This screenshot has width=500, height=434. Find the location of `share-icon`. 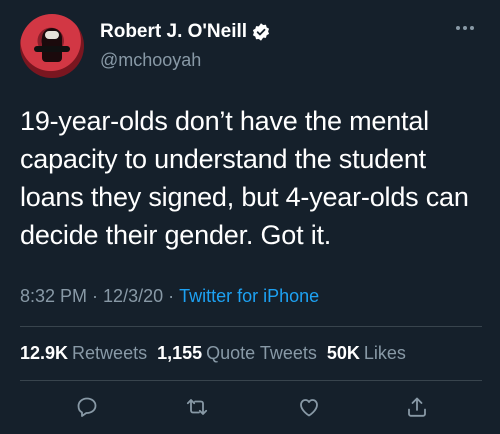

share-icon is located at coordinates (417, 407).